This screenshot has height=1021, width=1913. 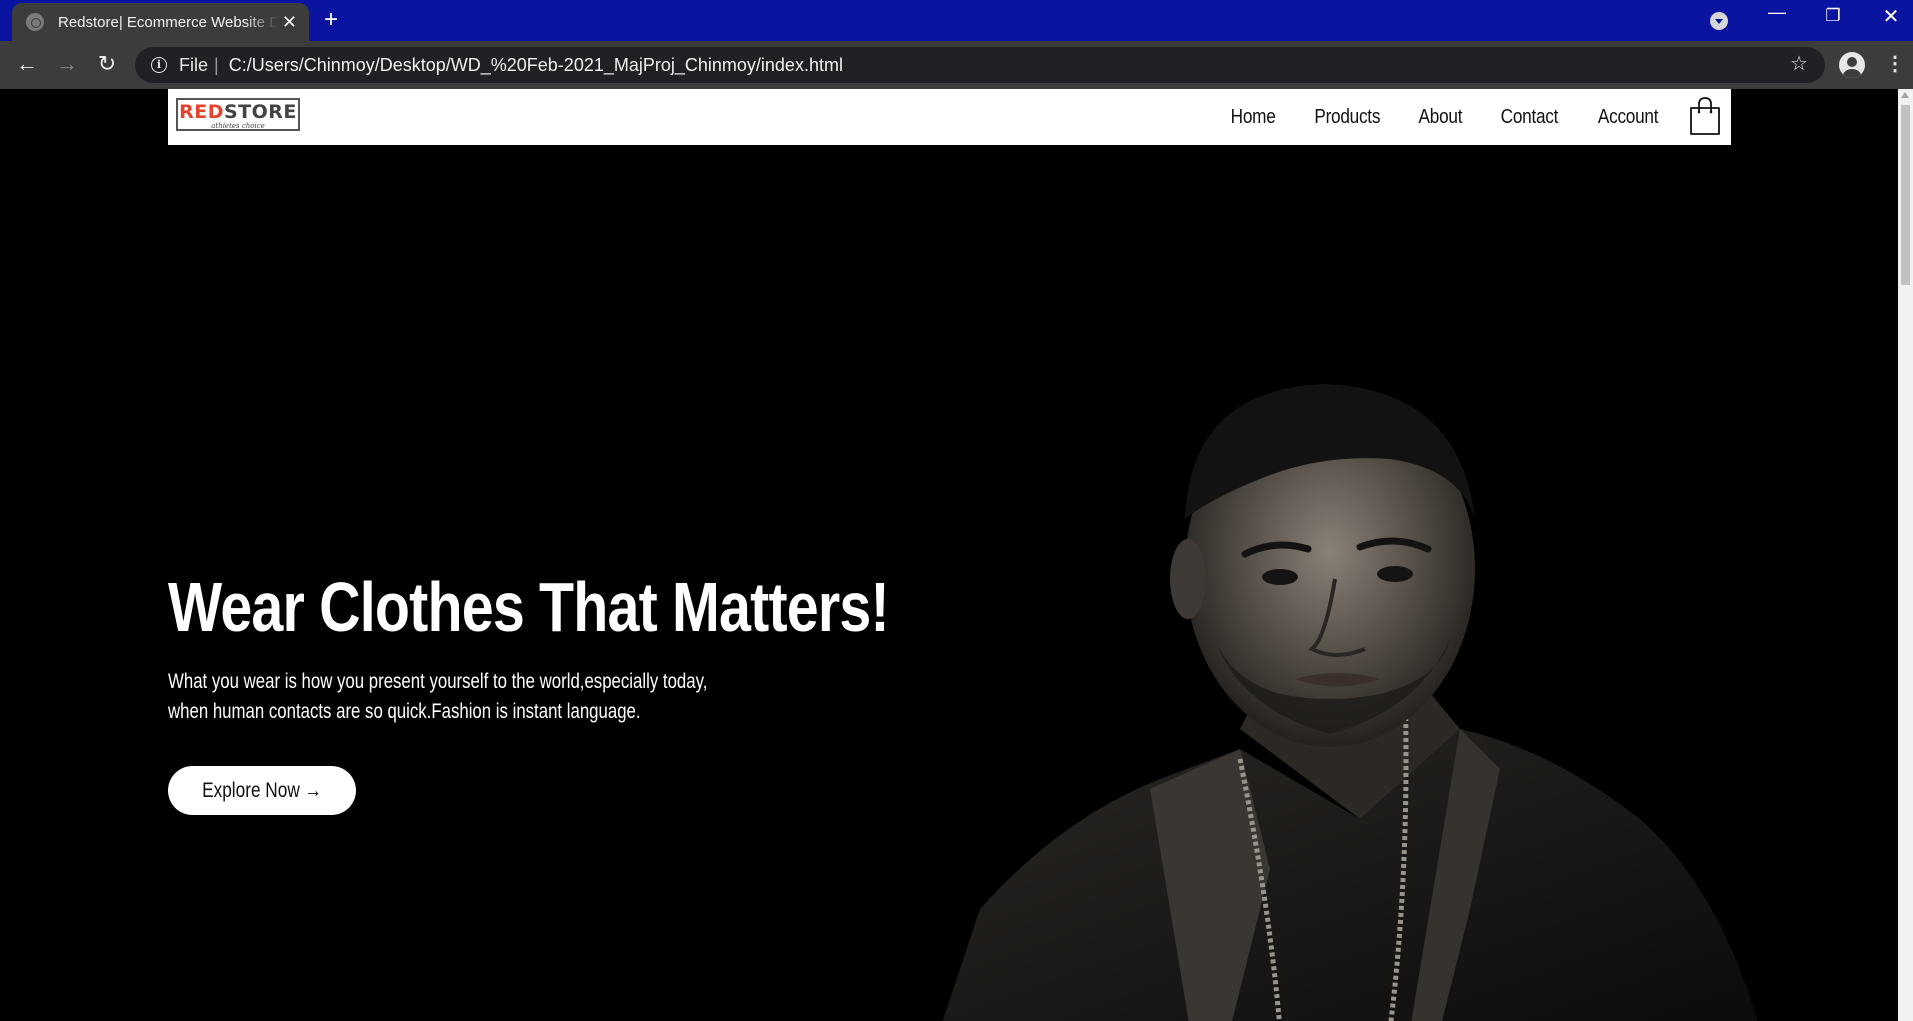 What do you see at coordinates (1895, 64) in the screenshot?
I see `menu-dots-icon: ⋮` at bounding box center [1895, 64].